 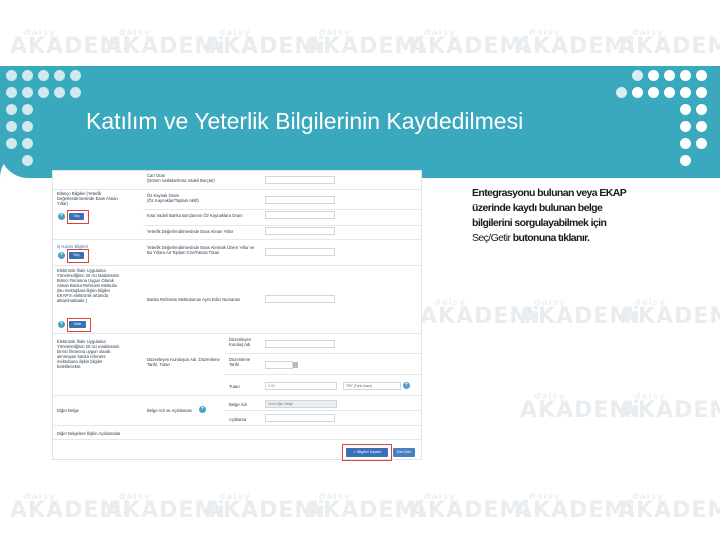 I want to click on duzenleyen-input, so click(x=300, y=344).